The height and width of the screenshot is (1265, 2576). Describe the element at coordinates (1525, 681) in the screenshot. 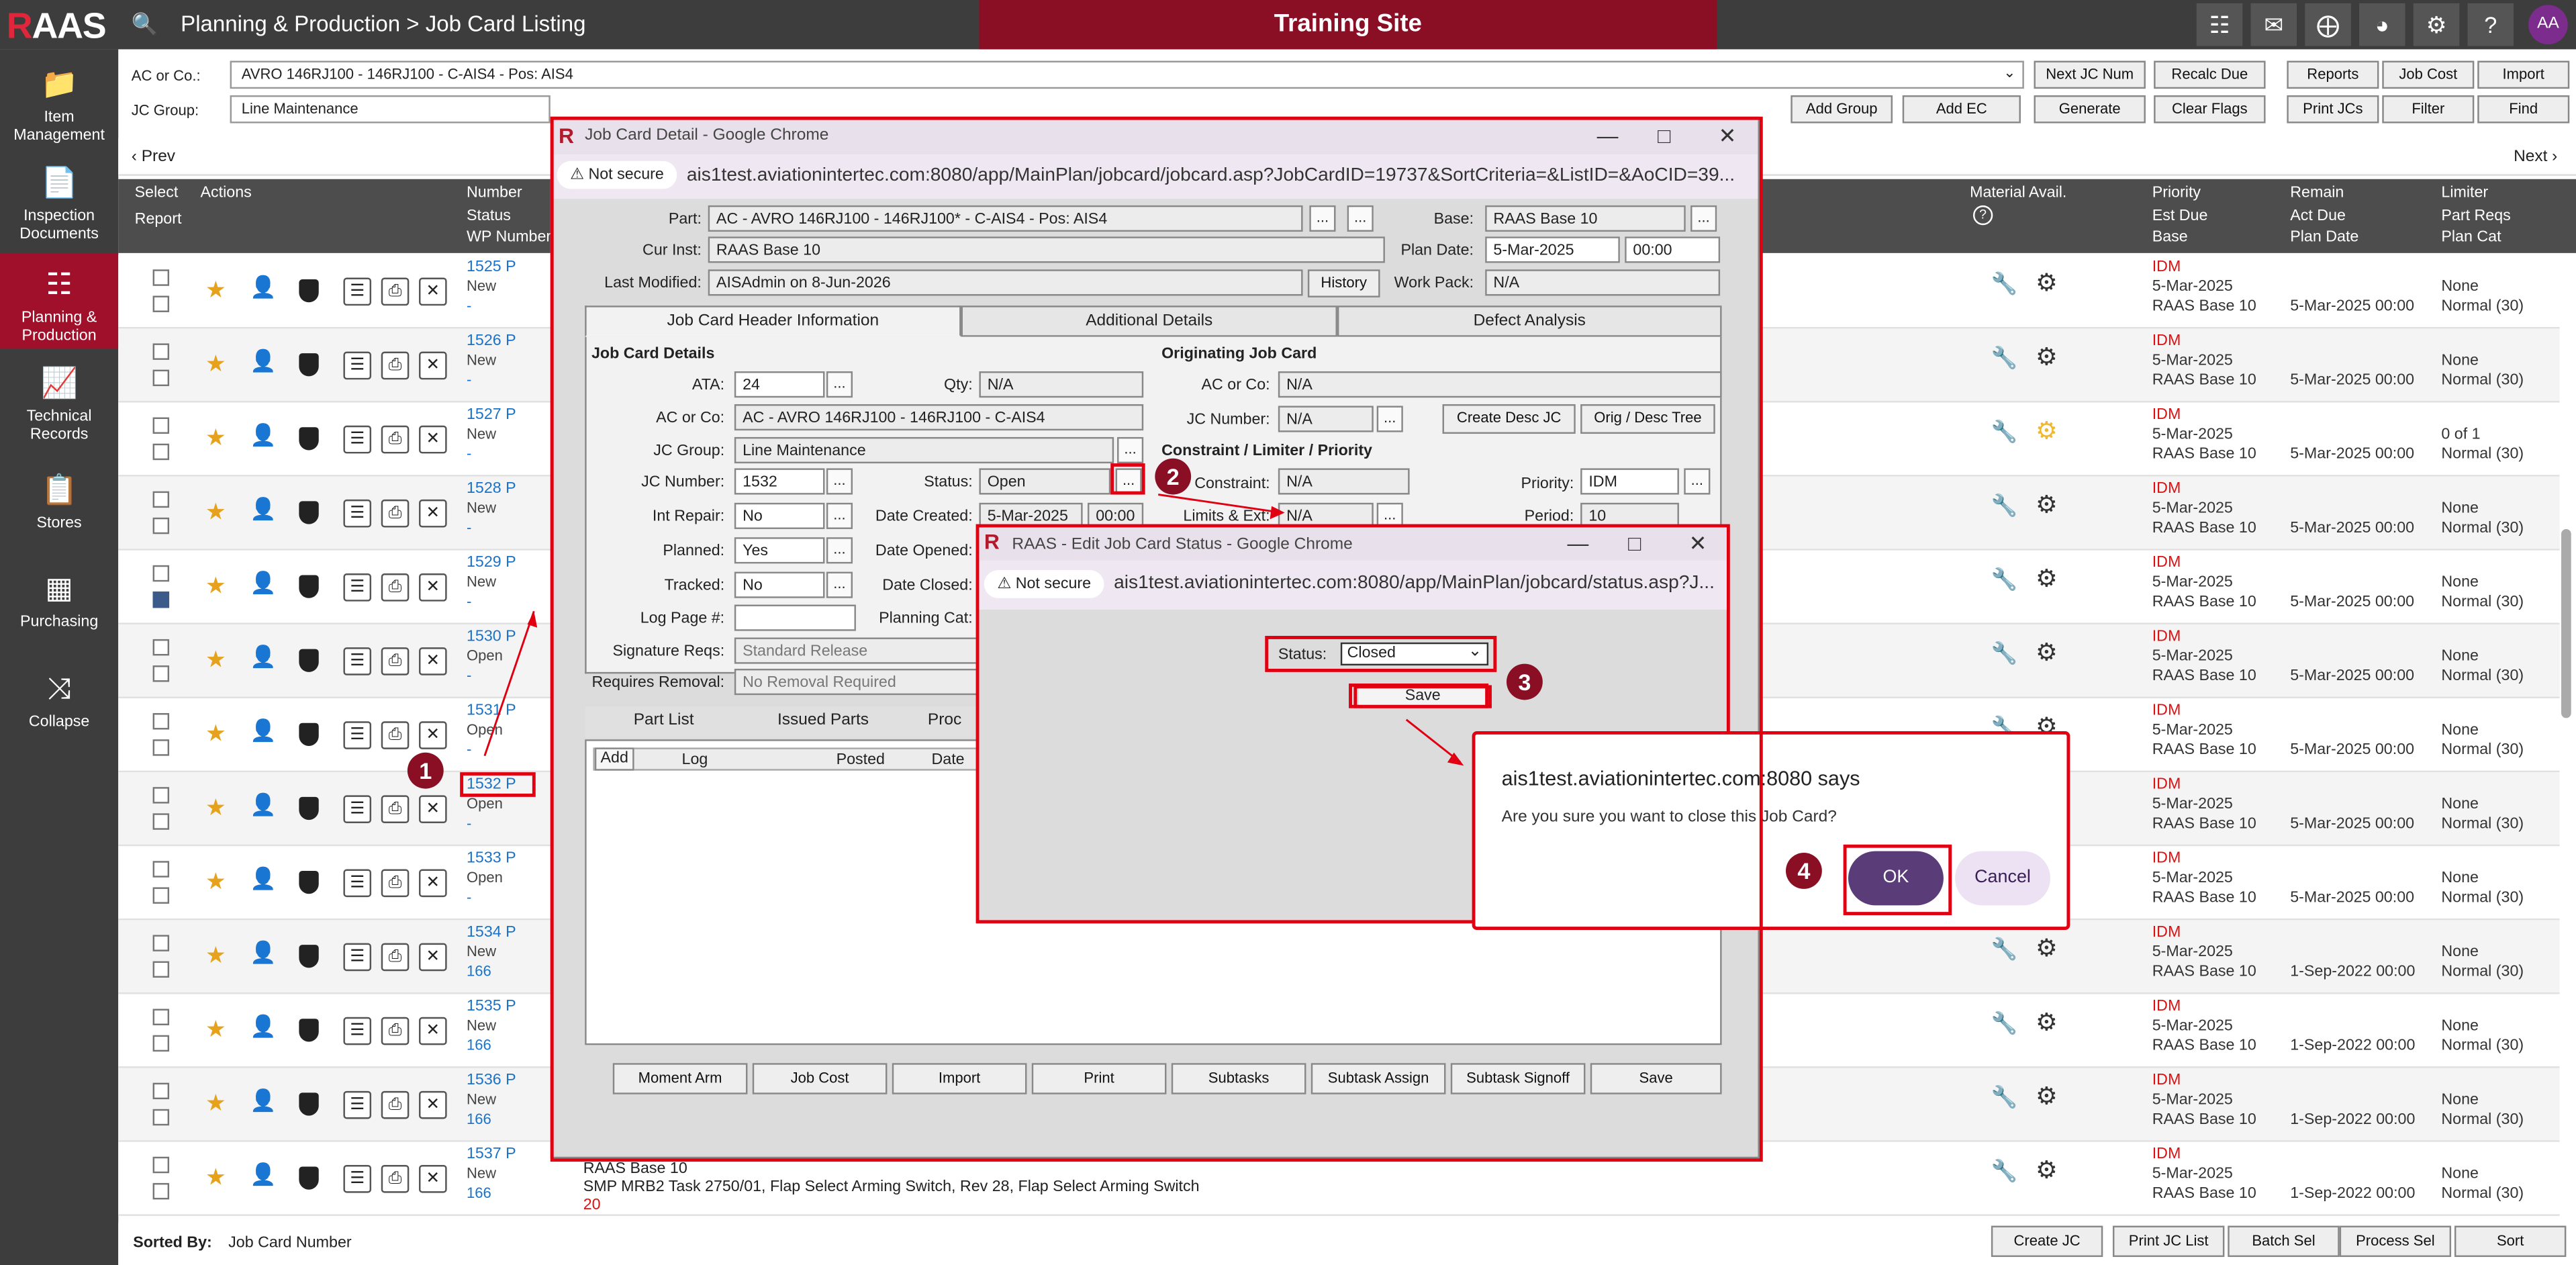

I see `annotation-badge-3: 3` at that location.